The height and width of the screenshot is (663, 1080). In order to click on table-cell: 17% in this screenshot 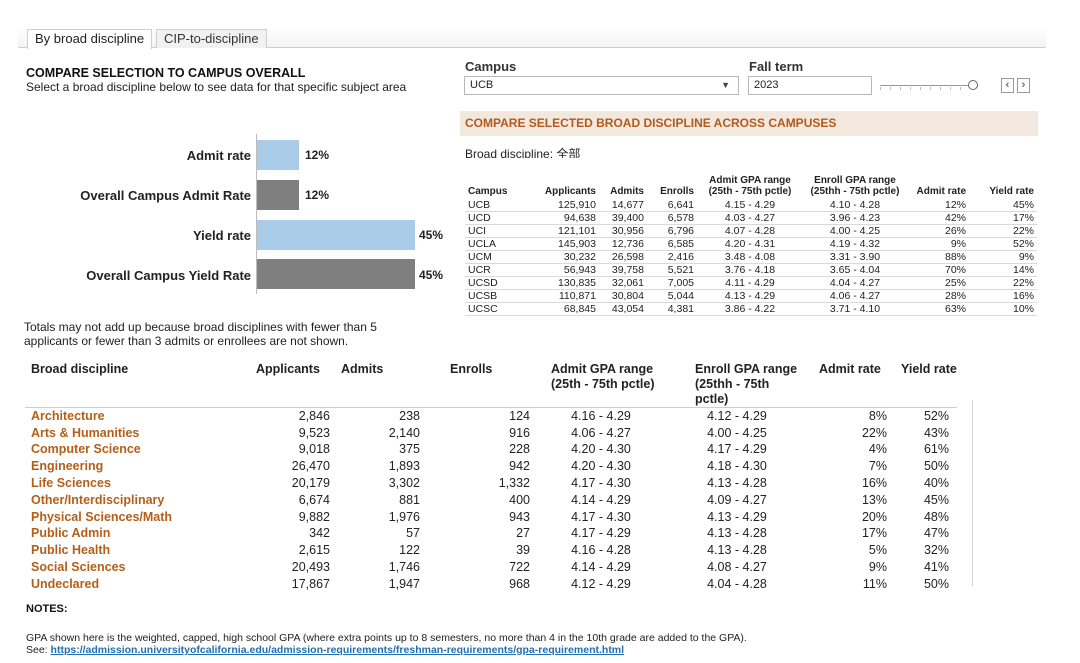, I will do `click(1003, 218)`.